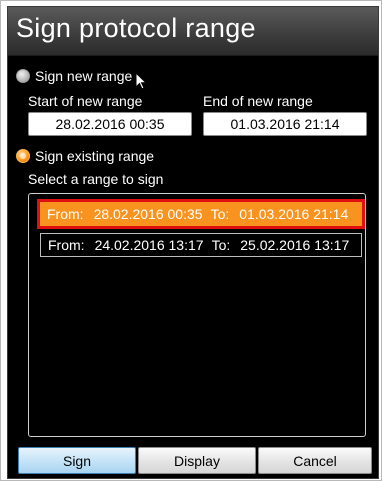 The width and height of the screenshot is (382, 481). I want to click on dialog-title: Sign protocol range, so click(136, 28).